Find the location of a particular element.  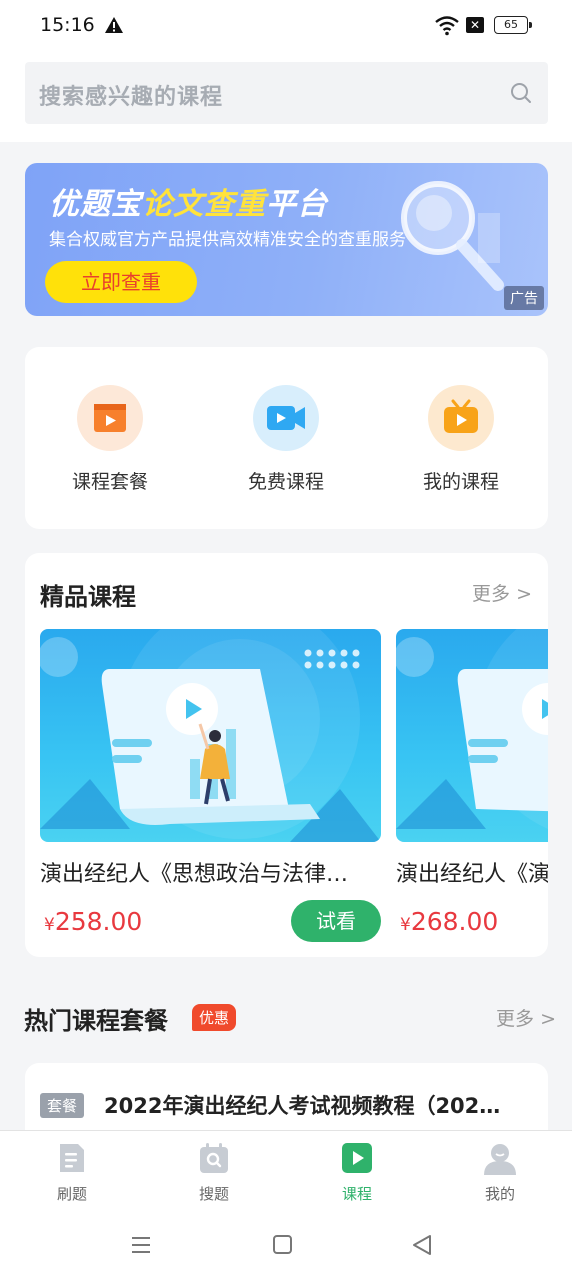

system-nav-bar is located at coordinates (286, 1248).